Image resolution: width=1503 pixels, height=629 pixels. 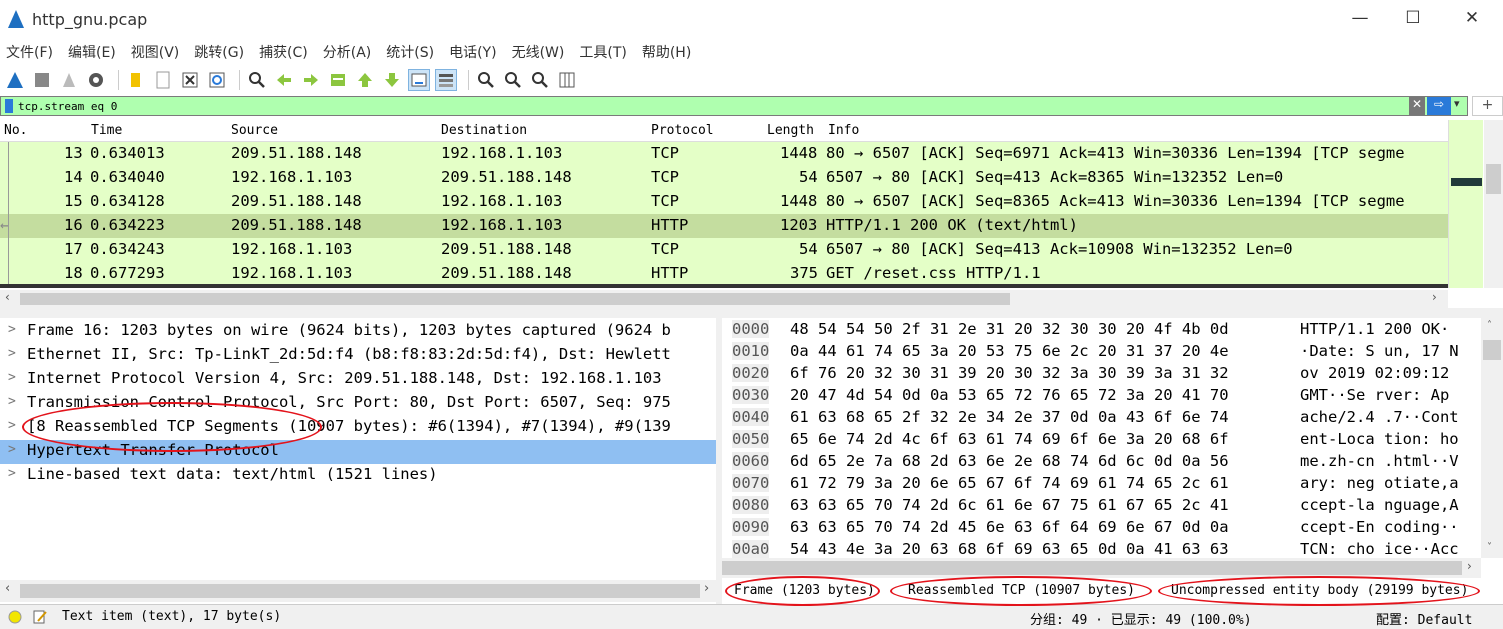 What do you see at coordinates (1487, 106) in the screenshot?
I see `add-filter-button: +` at bounding box center [1487, 106].